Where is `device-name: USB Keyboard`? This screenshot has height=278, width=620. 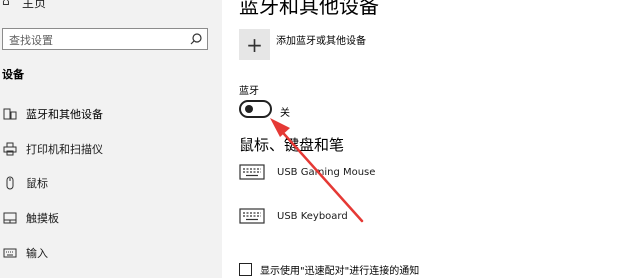 device-name: USB Keyboard is located at coordinates (312, 216).